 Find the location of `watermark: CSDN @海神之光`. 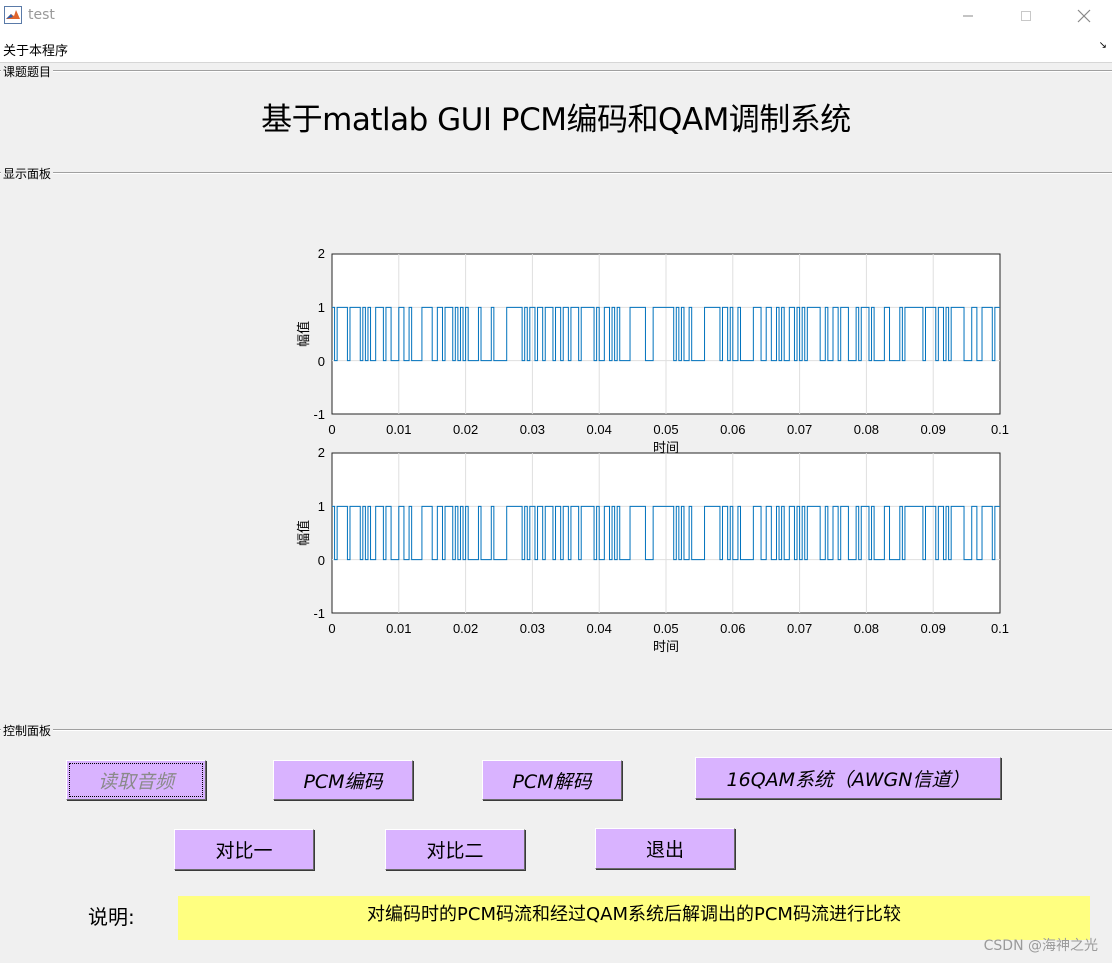

watermark: CSDN @海神之光 is located at coordinates (1040, 946).